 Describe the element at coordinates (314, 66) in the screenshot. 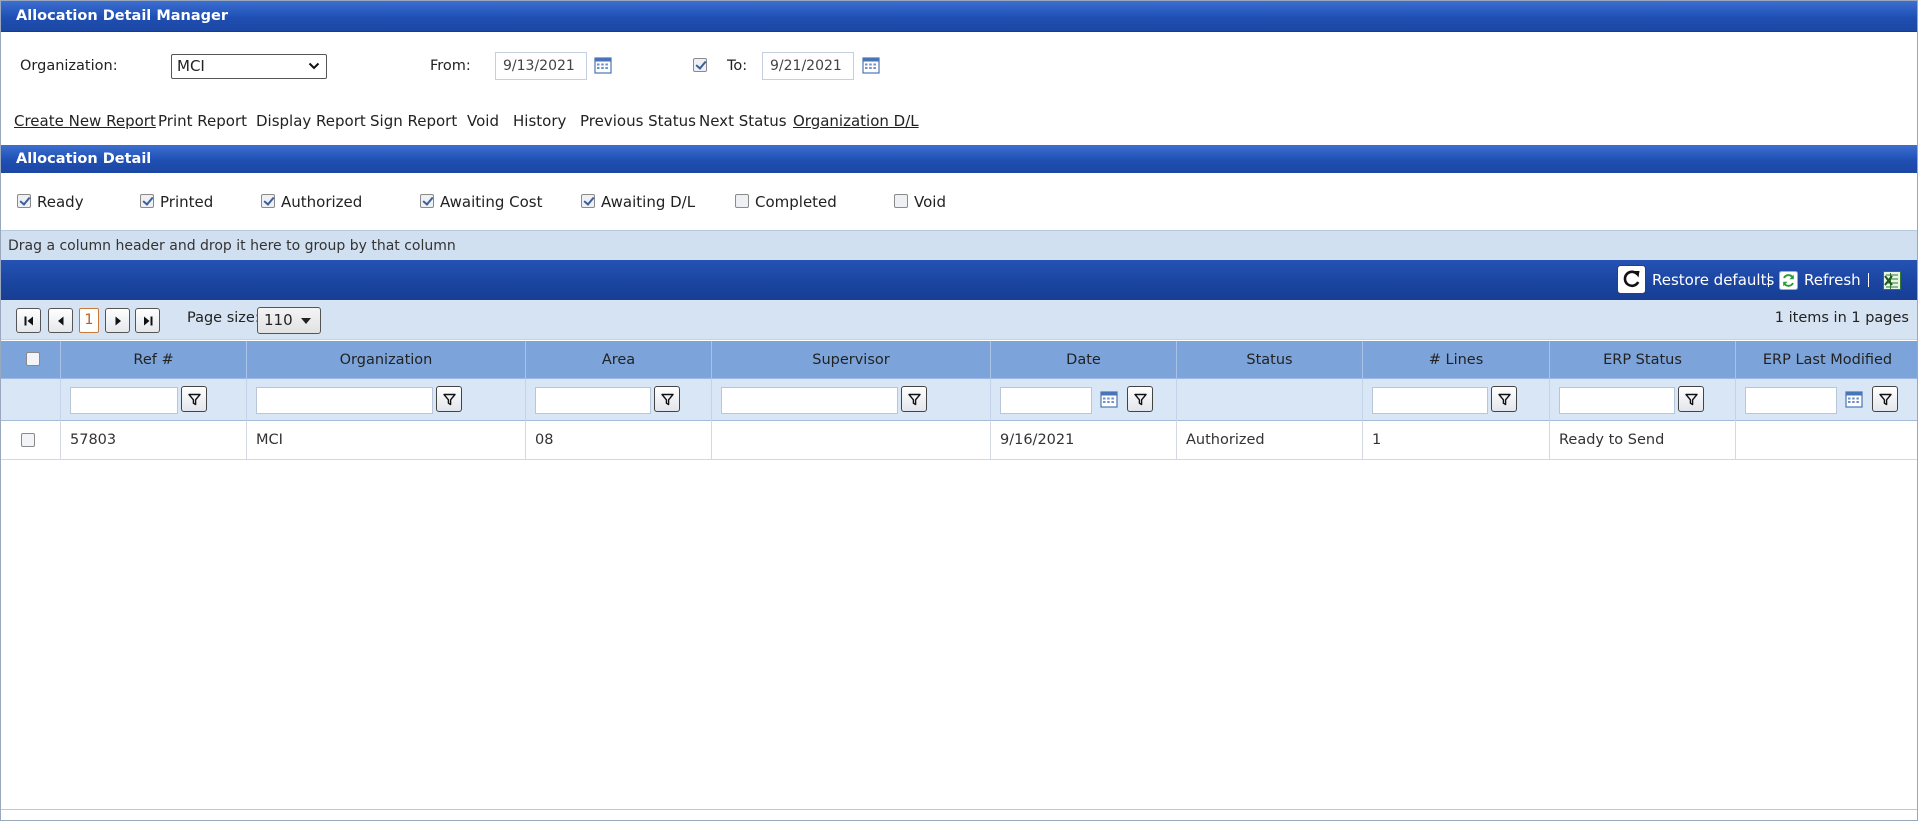

I see `chevron-down-icon` at that location.